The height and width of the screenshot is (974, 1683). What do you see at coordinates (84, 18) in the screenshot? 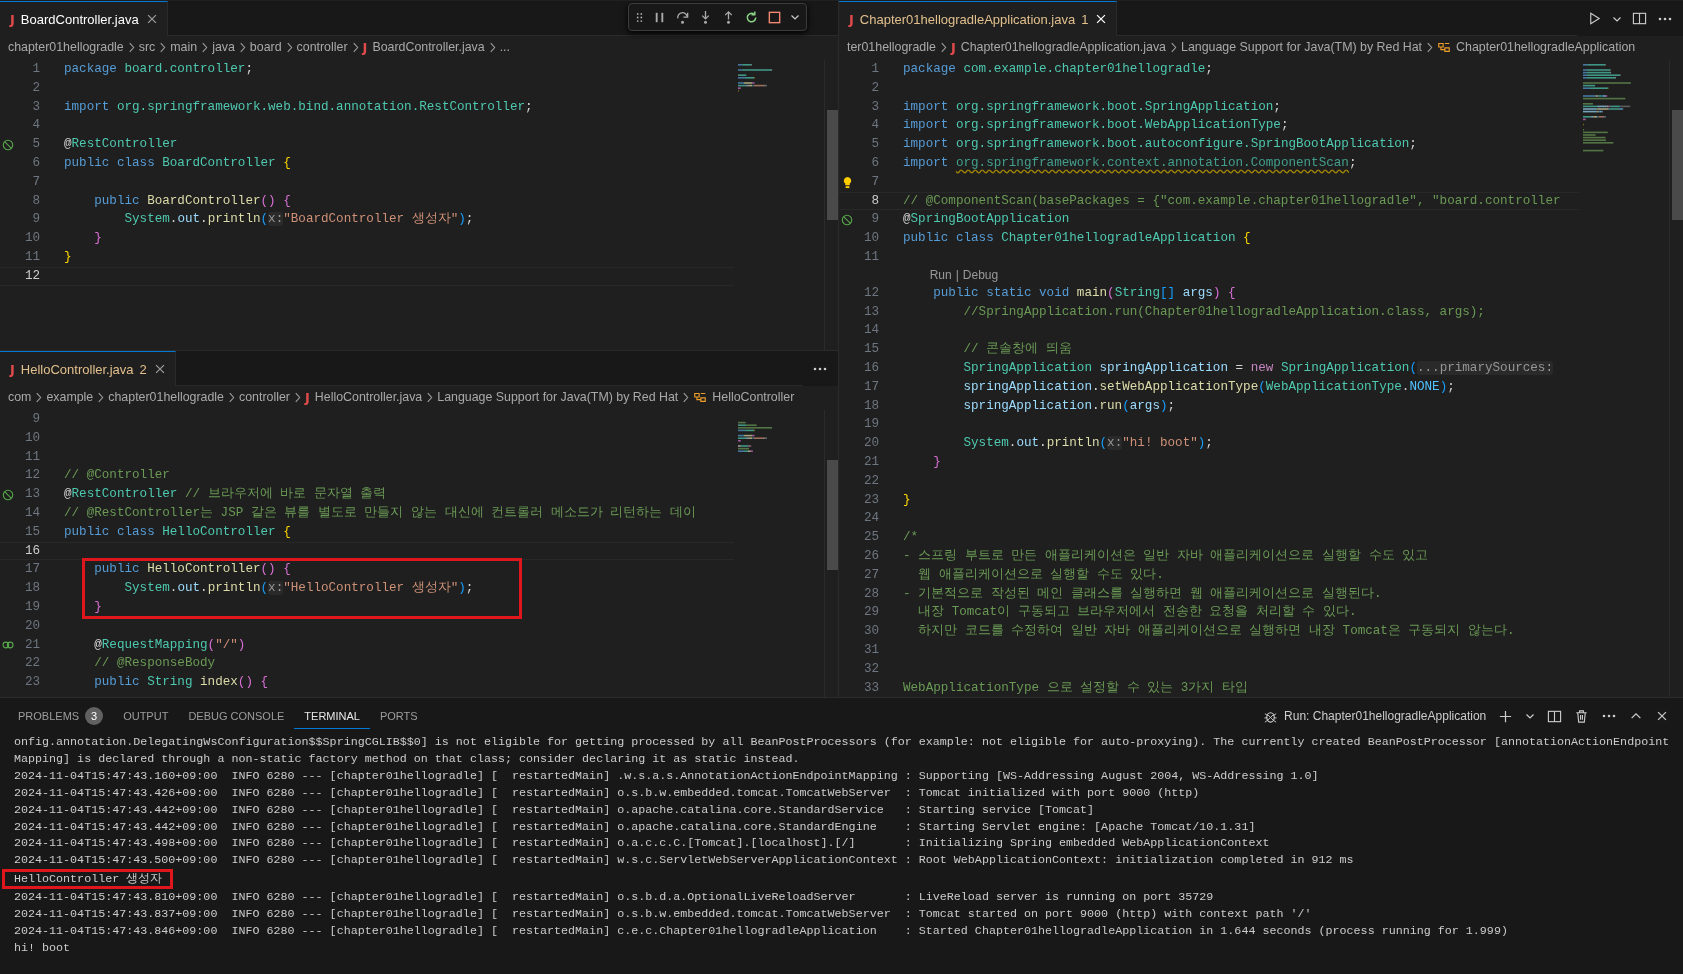
I see `editor-tab: J BoardController.java` at bounding box center [84, 18].